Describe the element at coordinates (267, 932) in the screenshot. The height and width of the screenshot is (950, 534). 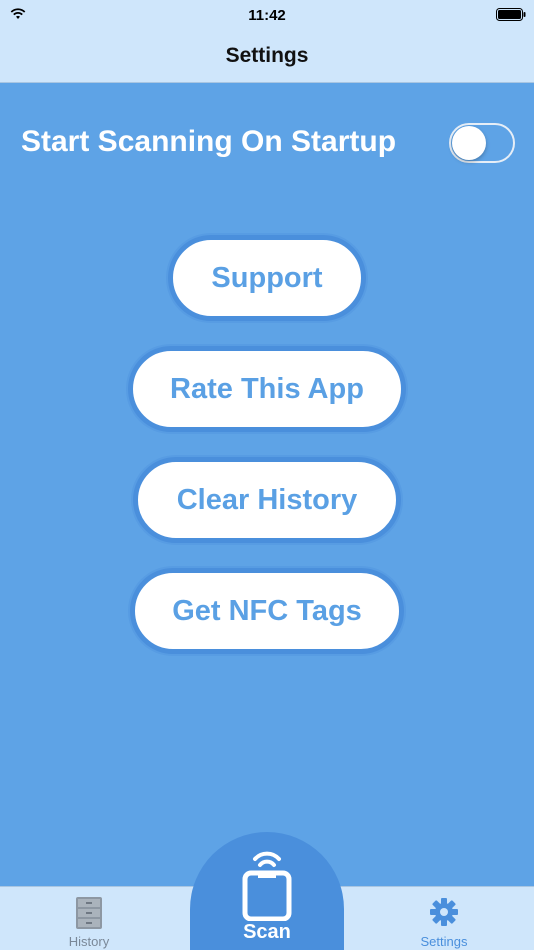
I see `scan-label: Scan` at that location.